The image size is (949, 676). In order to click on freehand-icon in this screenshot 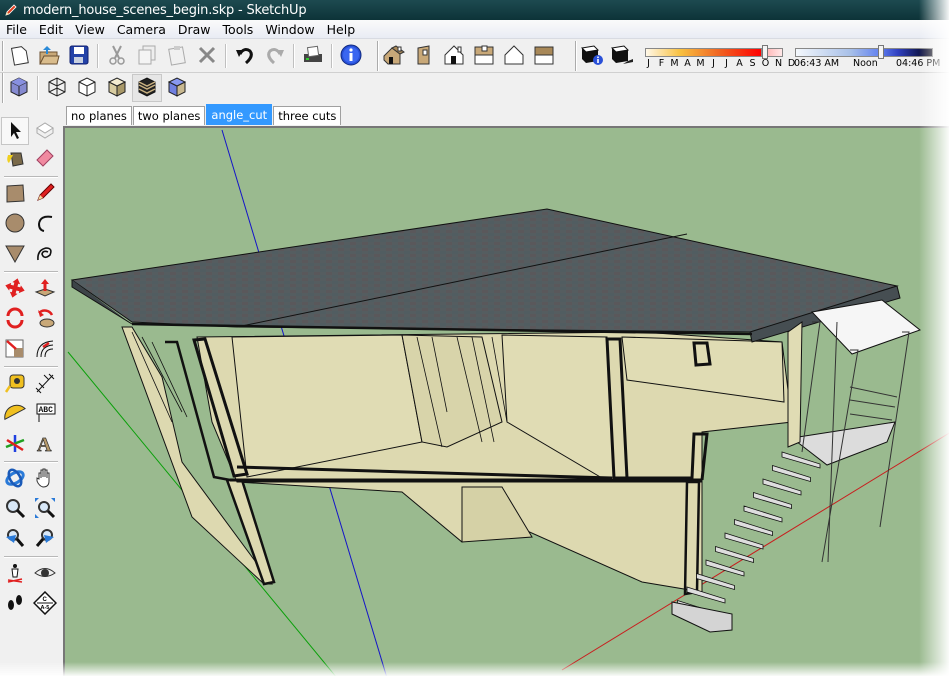, I will do `click(45, 254)`.